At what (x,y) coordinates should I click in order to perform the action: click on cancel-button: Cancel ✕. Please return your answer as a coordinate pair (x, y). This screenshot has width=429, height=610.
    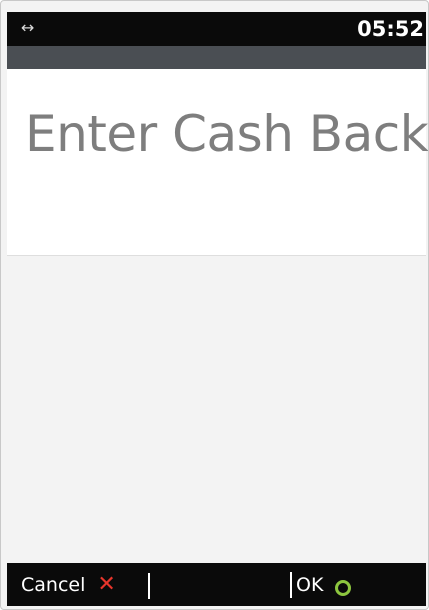
    Looking at the image, I should click on (66, 584).